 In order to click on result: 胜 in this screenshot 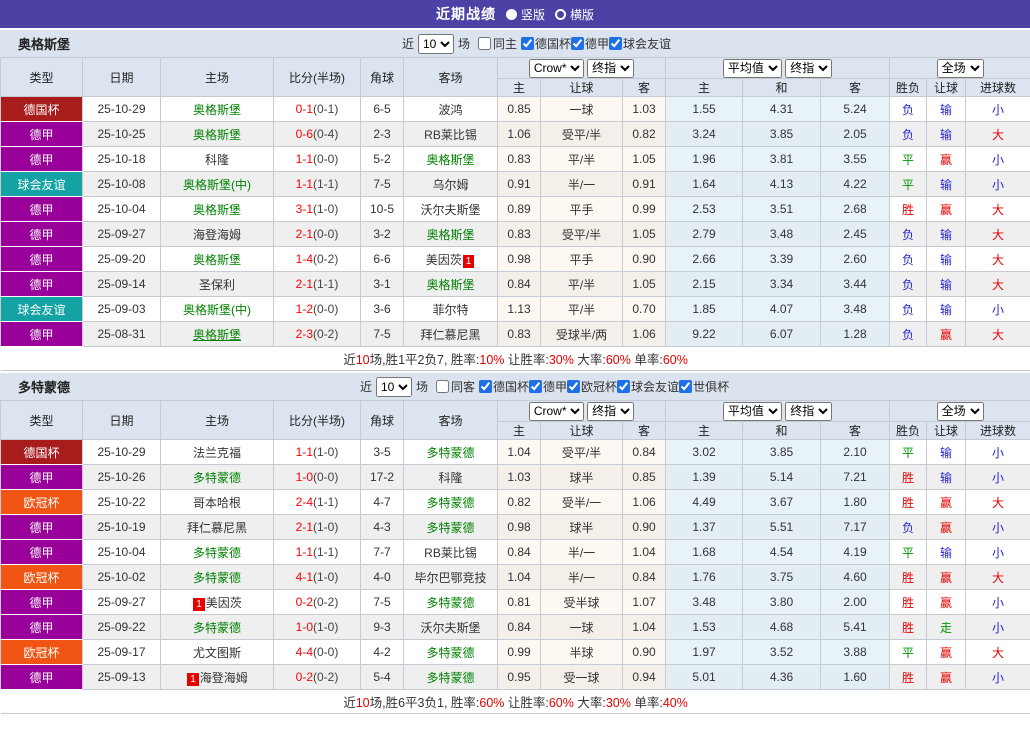, I will do `click(908, 677)`.